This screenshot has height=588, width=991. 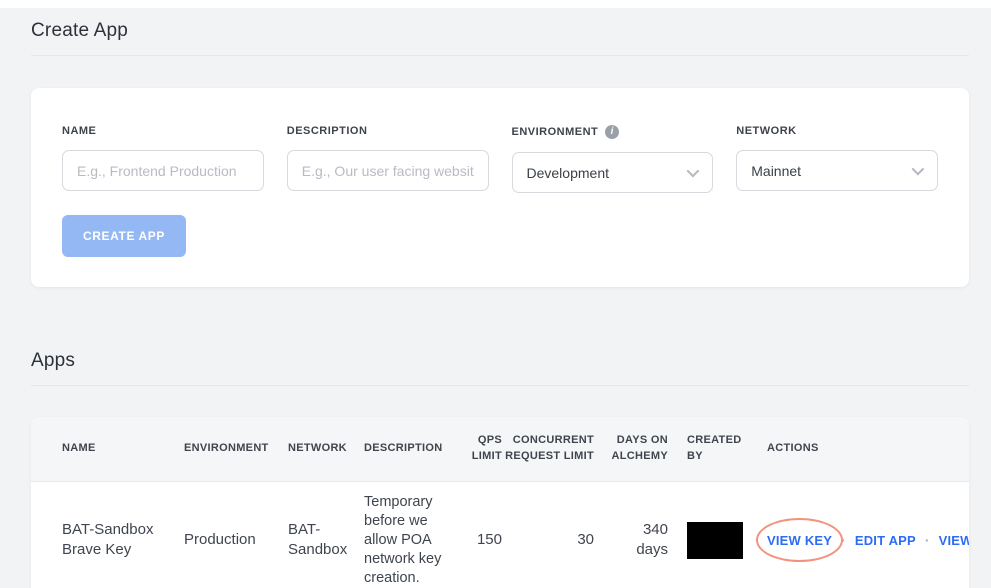 I want to click on cell-created-by, so click(x=722, y=540).